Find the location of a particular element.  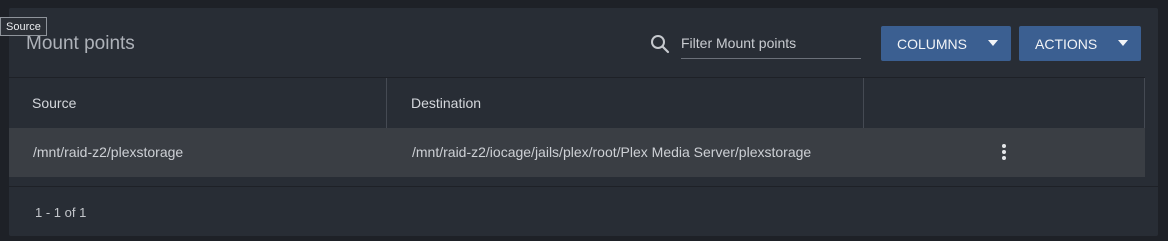

actions-button-label: ACTIONS is located at coordinates (1066, 43).